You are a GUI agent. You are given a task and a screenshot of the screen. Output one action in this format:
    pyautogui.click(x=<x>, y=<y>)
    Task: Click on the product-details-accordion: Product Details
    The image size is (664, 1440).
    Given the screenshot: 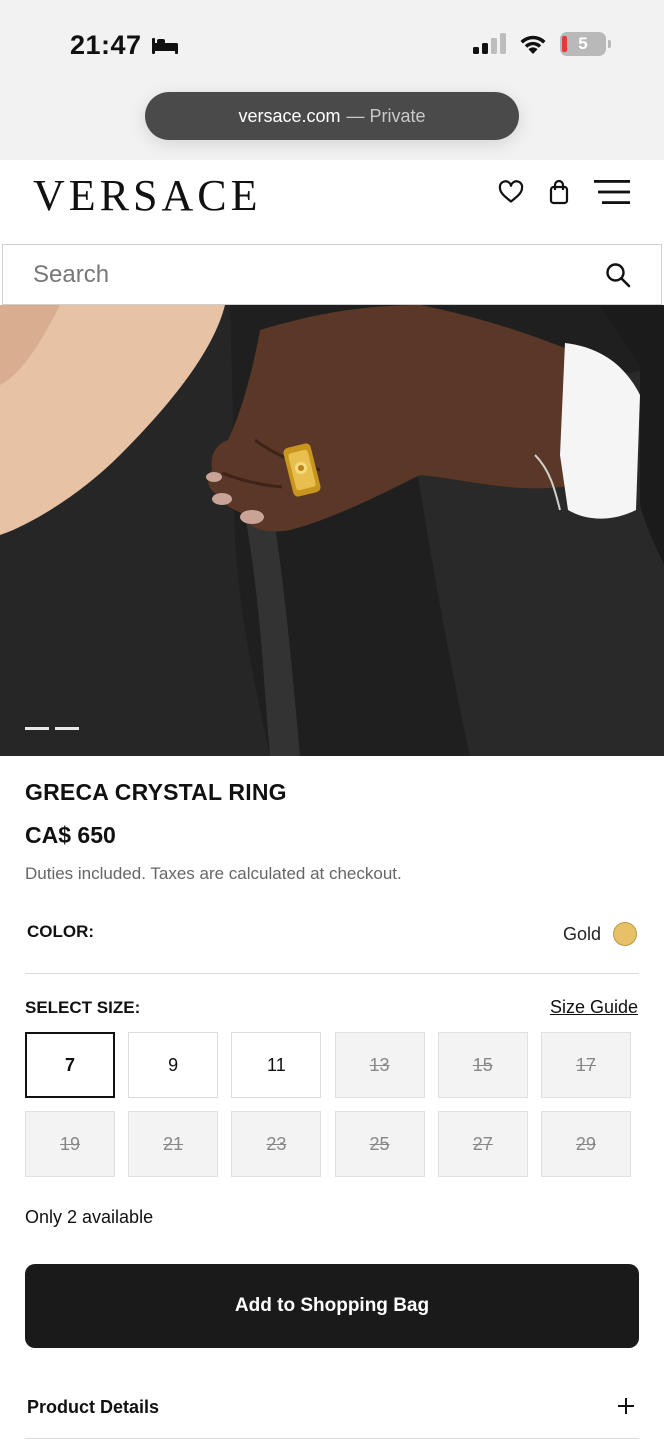 What is the action you would take?
    pyautogui.click(x=333, y=1409)
    